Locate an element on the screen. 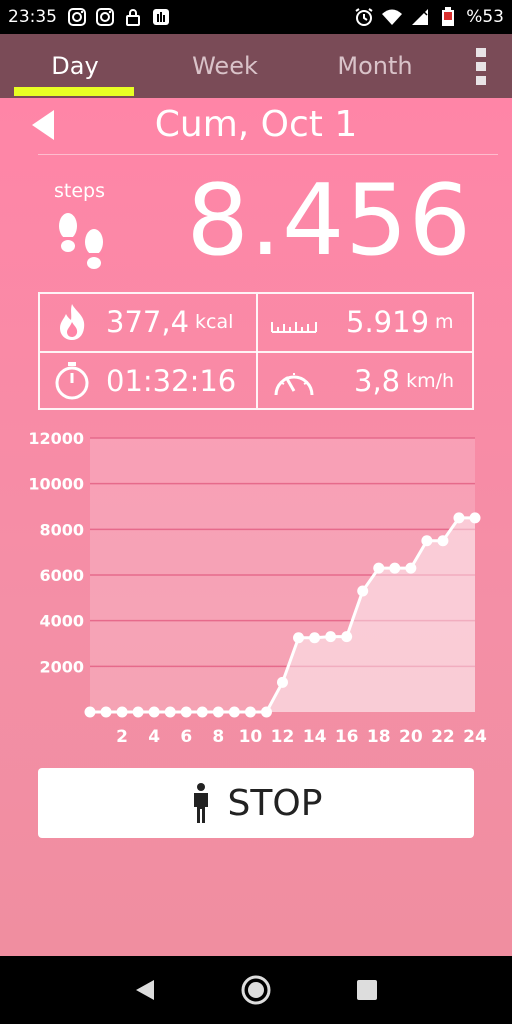 This screenshot has width=512, height=1024. tab-week-label: Week is located at coordinates (225, 66).